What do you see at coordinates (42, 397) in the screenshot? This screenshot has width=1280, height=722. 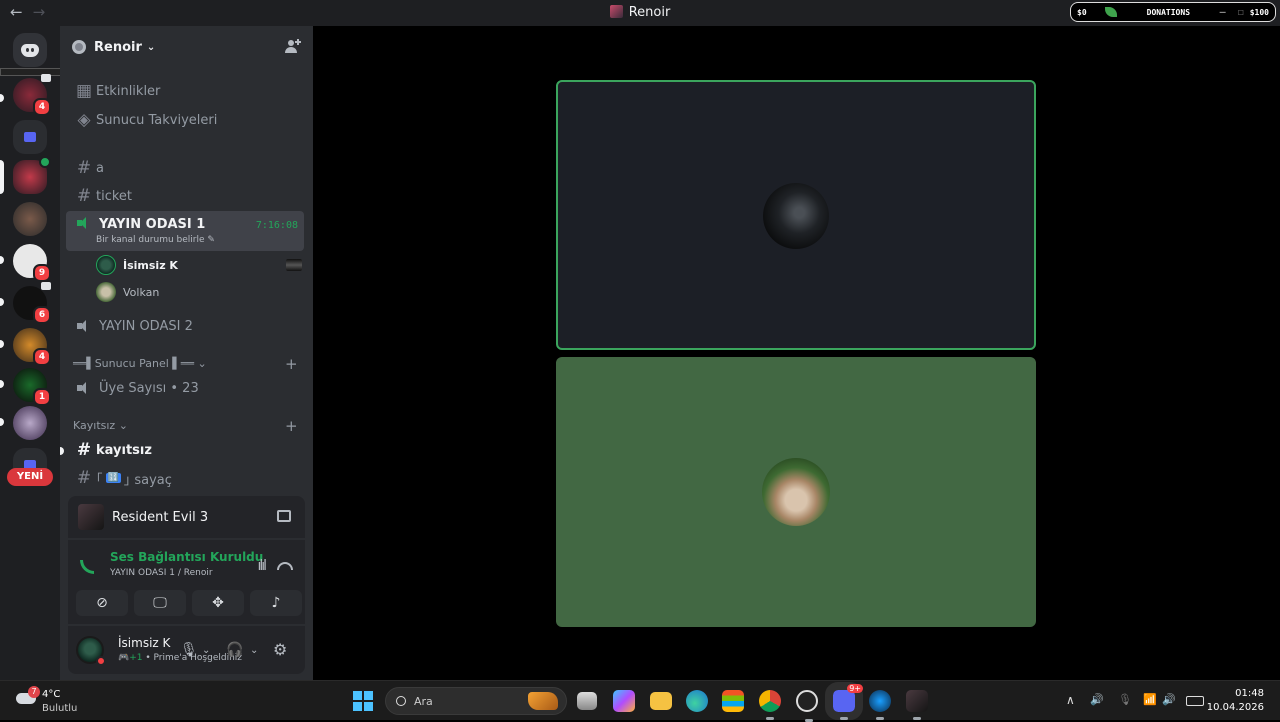 I see `mention-badge: 1` at bounding box center [42, 397].